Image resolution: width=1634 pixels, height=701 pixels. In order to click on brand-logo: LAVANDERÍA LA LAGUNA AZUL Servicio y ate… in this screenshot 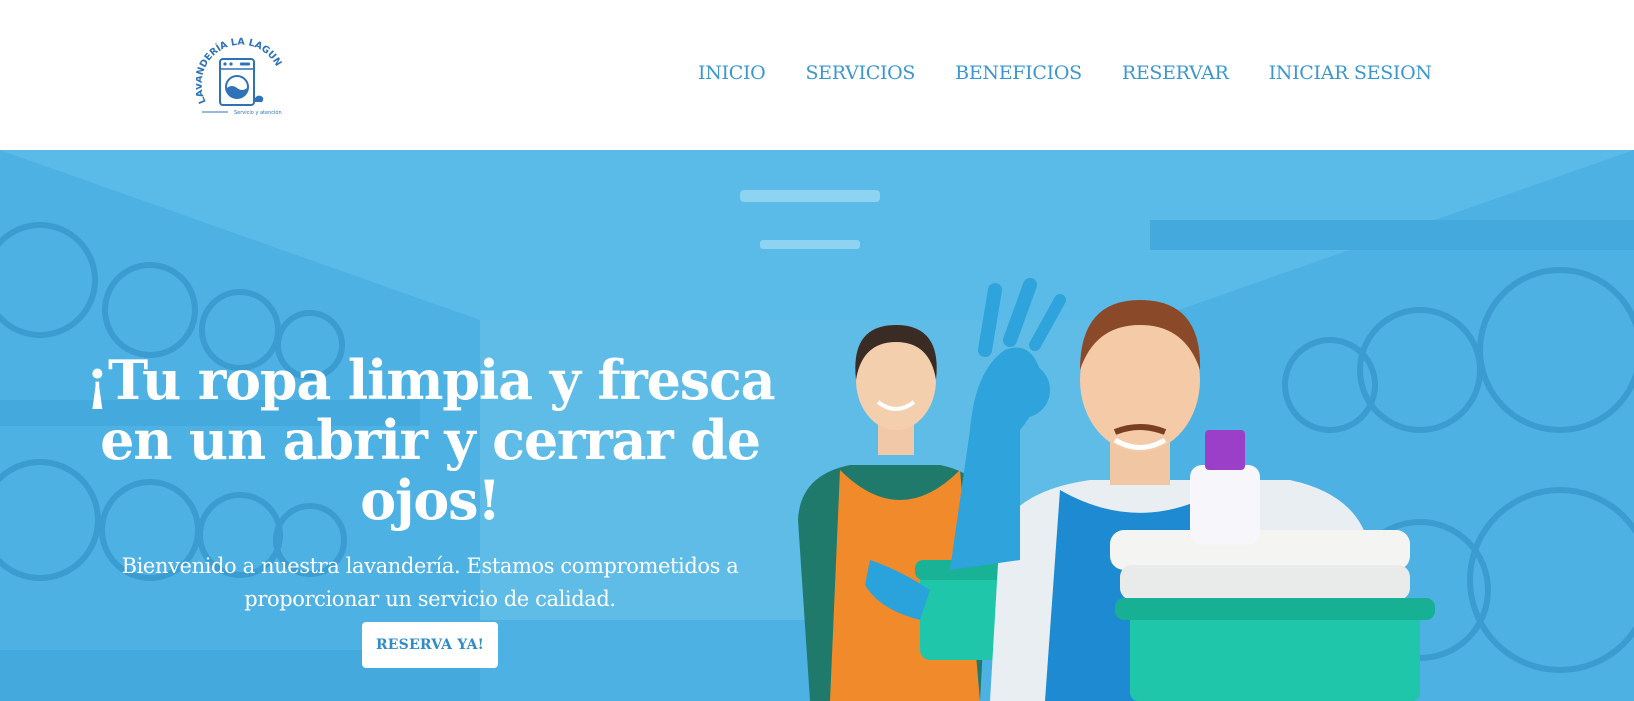, I will do `click(239, 73)`.